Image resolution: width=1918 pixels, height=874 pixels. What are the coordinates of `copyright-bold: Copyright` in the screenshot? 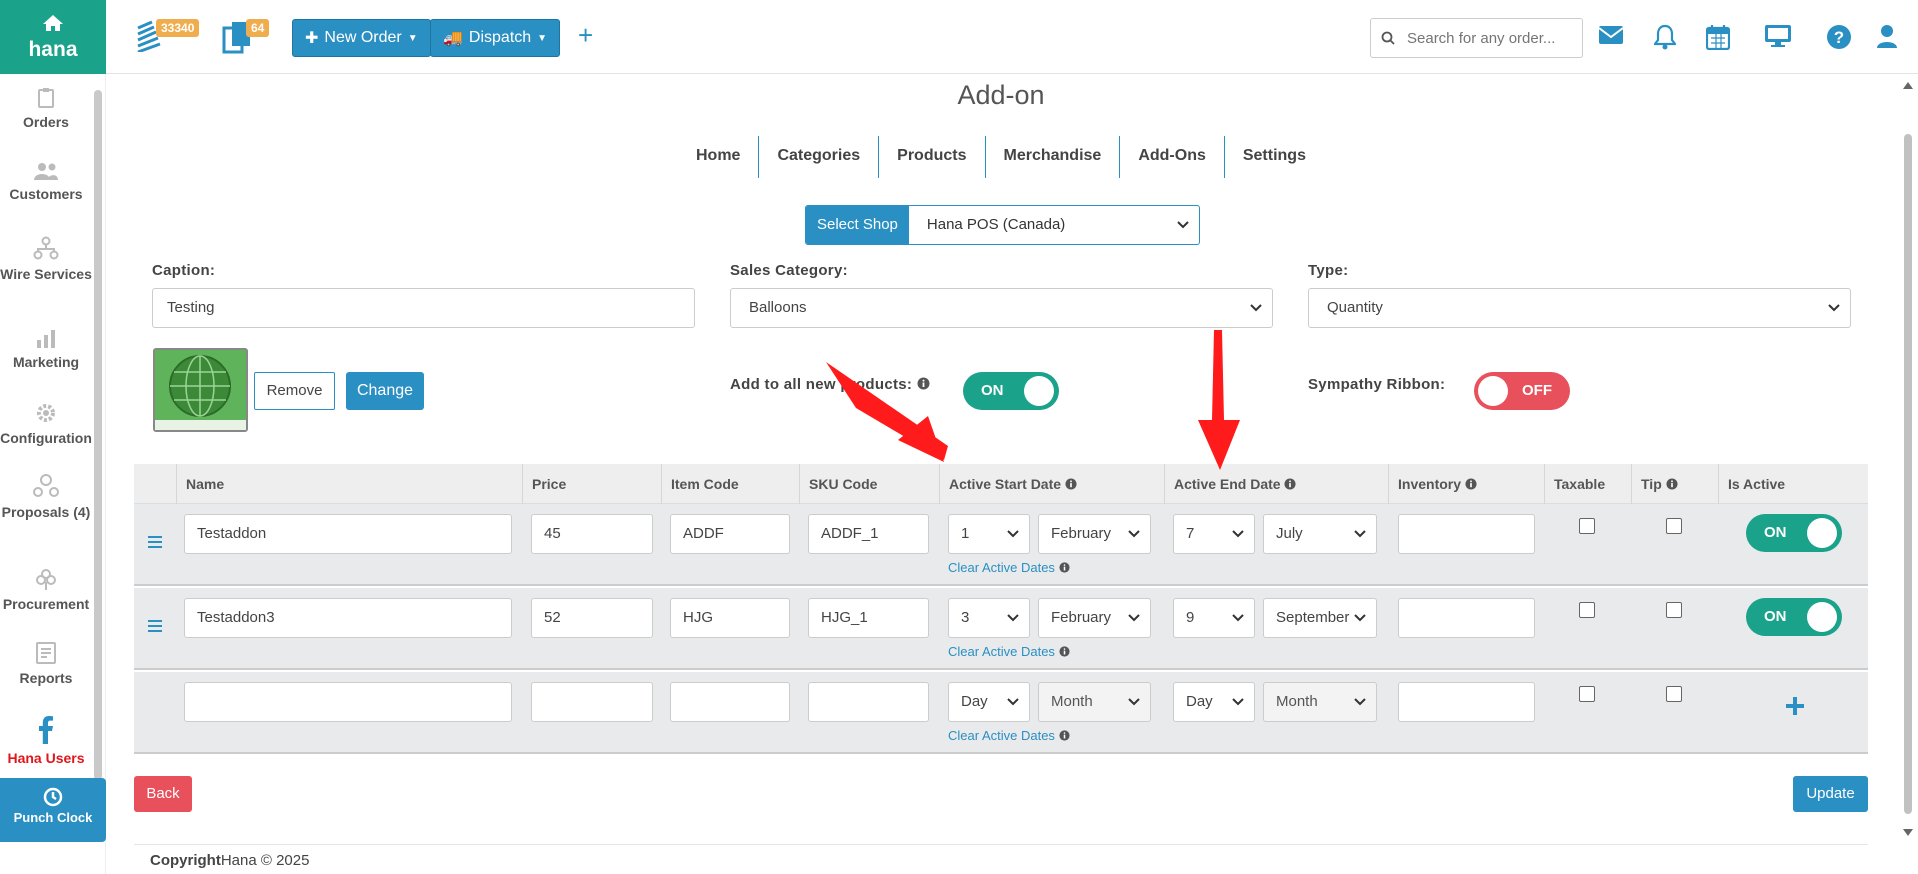 It's located at (185, 860).